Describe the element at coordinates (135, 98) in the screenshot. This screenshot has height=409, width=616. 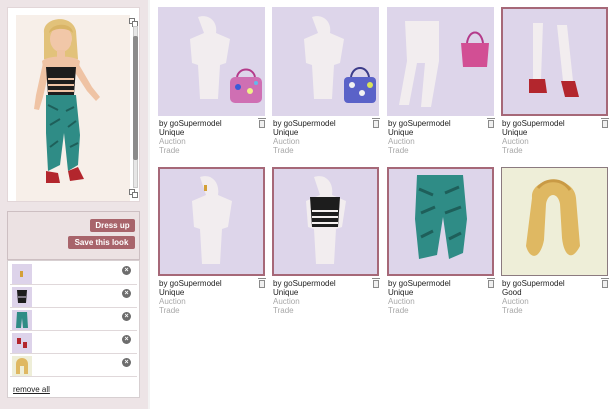
I see `zoom-slider-thumb` at that location.